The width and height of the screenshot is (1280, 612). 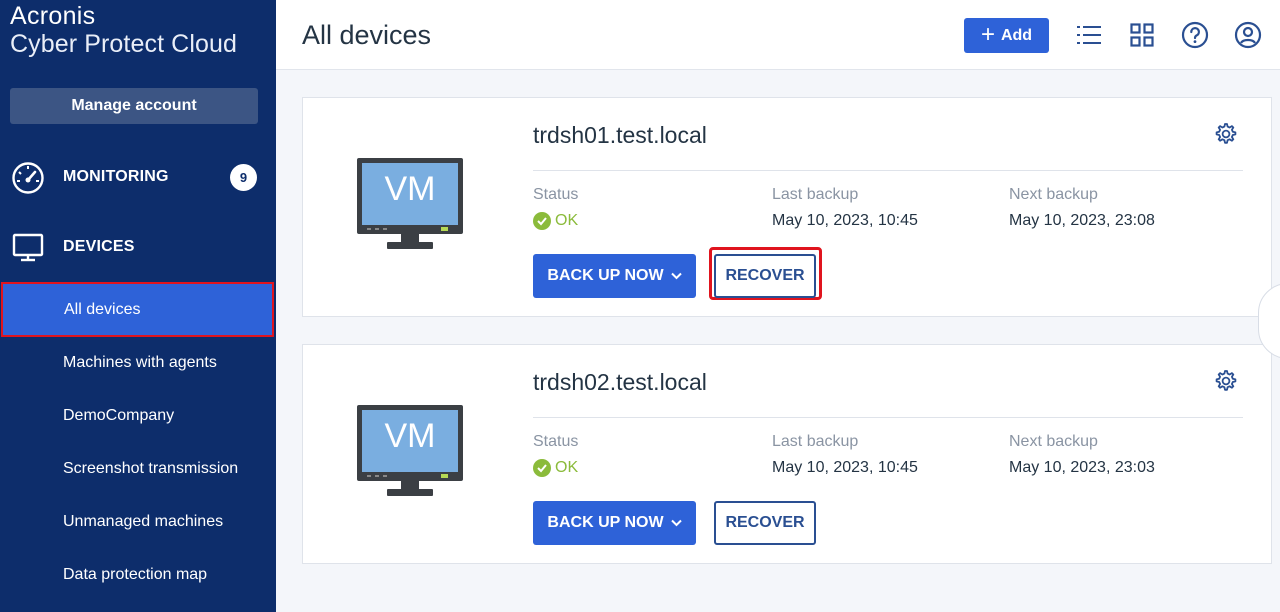 What do you see at coordinates (28, 247) in the screenshot?
I see `monitor-icon` at bounding box center [28, 247].